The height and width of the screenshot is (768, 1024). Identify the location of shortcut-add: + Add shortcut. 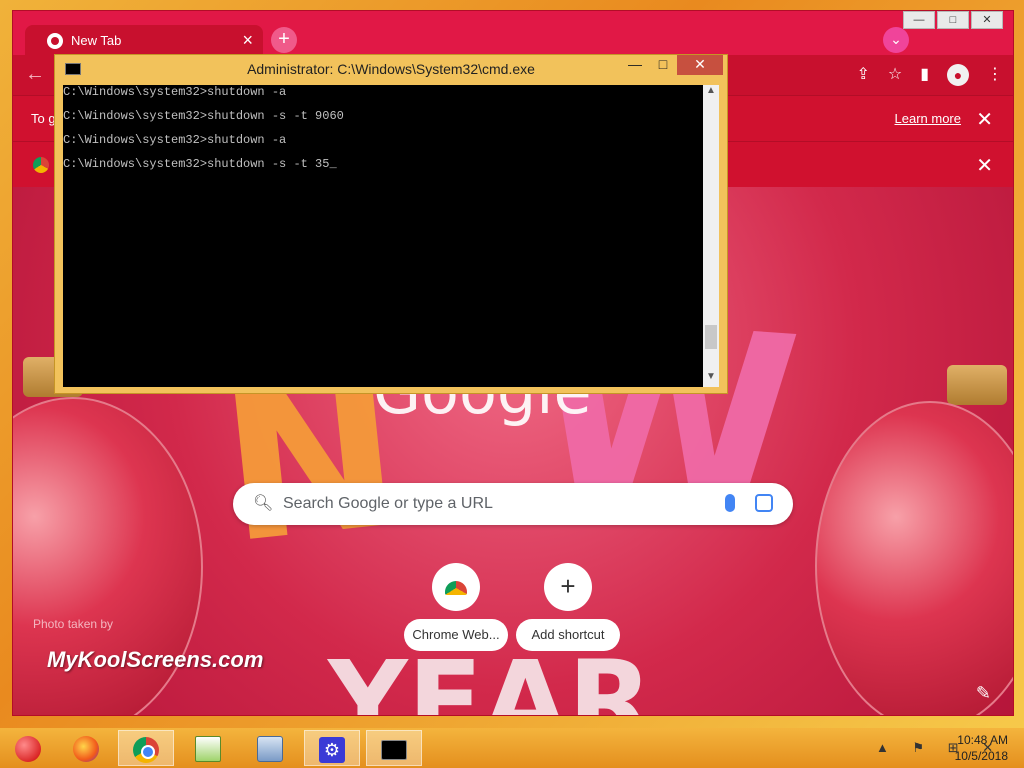
(568, 607).